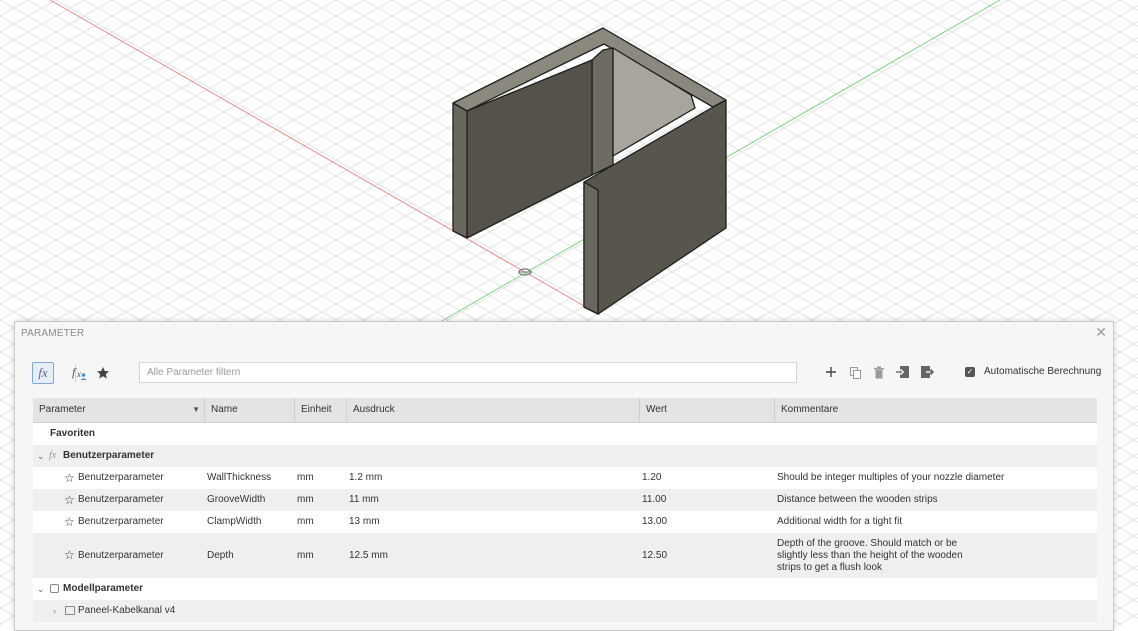  I want to click on column-header-comments: Kommentare, so click(936, 410).